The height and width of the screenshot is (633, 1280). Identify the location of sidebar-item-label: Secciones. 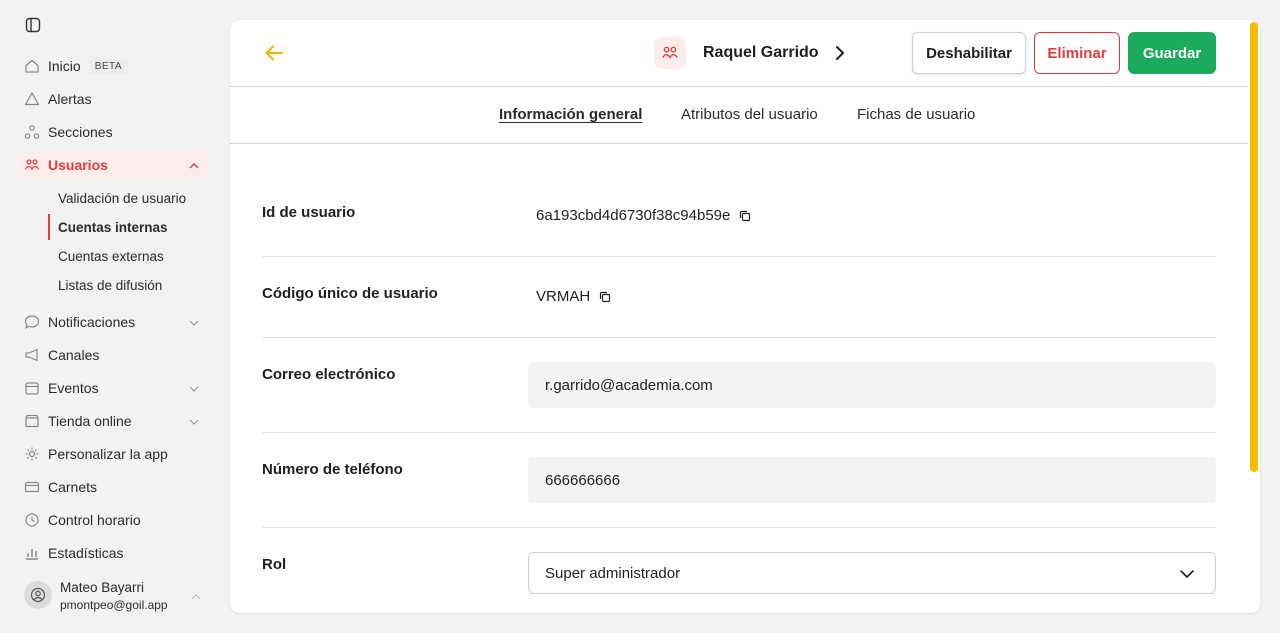
(80, 132).